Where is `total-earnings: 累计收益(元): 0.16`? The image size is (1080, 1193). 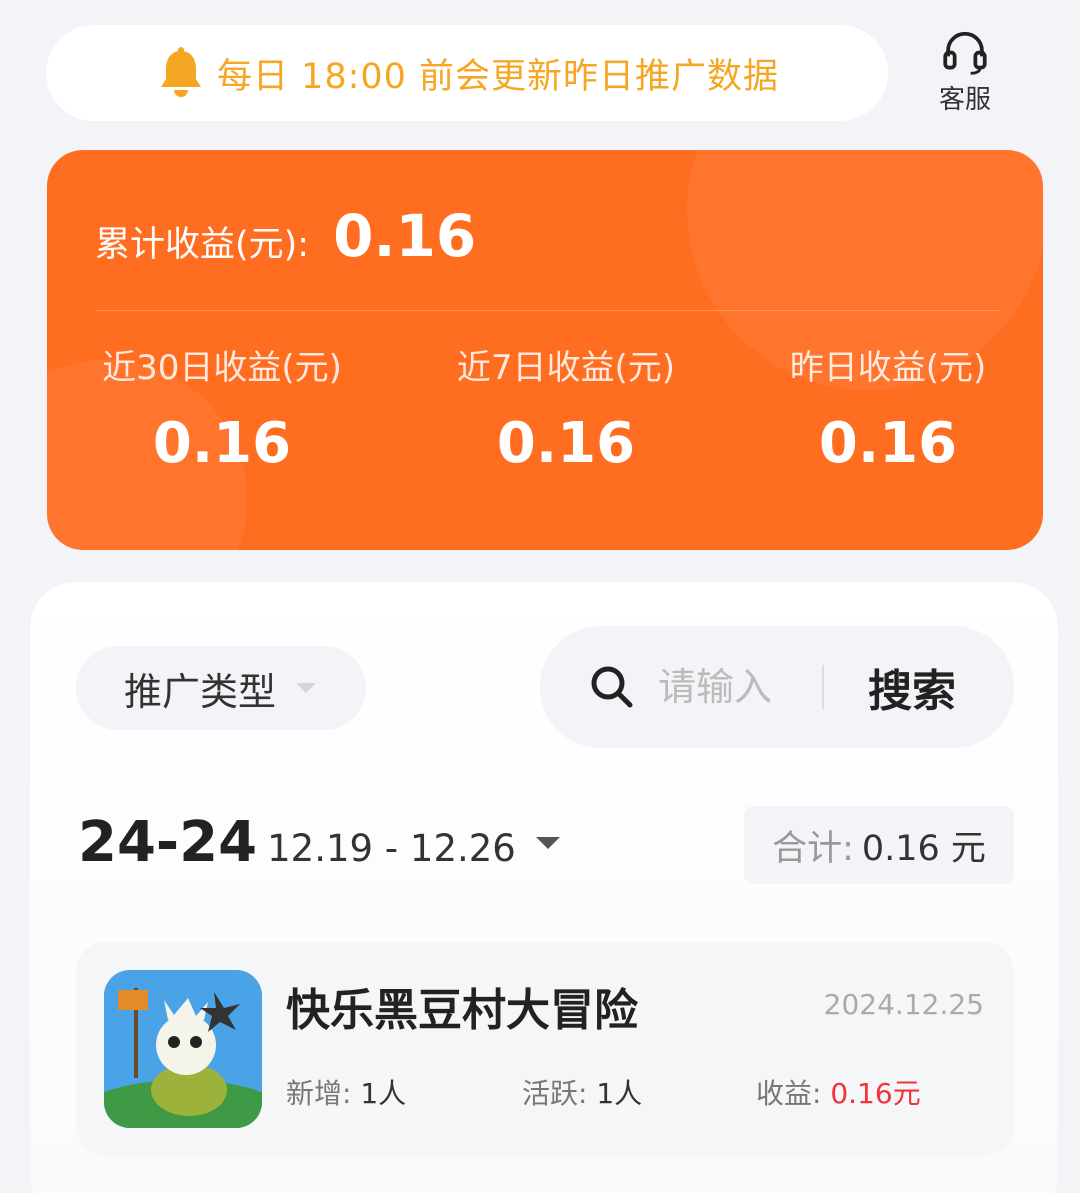 total-earnings: 累计收益(元): 0.16 is located at coordinates (285, 236).